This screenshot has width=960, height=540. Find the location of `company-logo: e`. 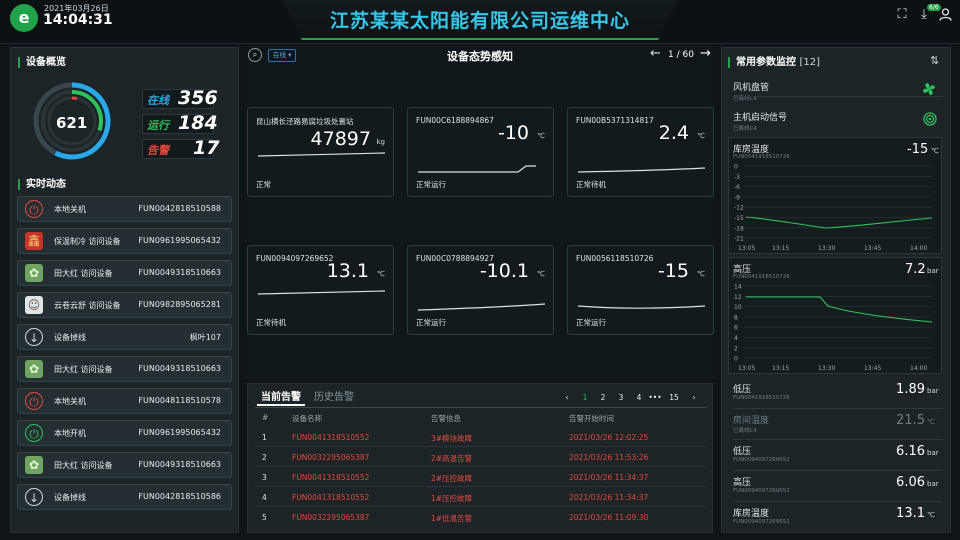

company-logo: e is located at coordinates (24, 18).